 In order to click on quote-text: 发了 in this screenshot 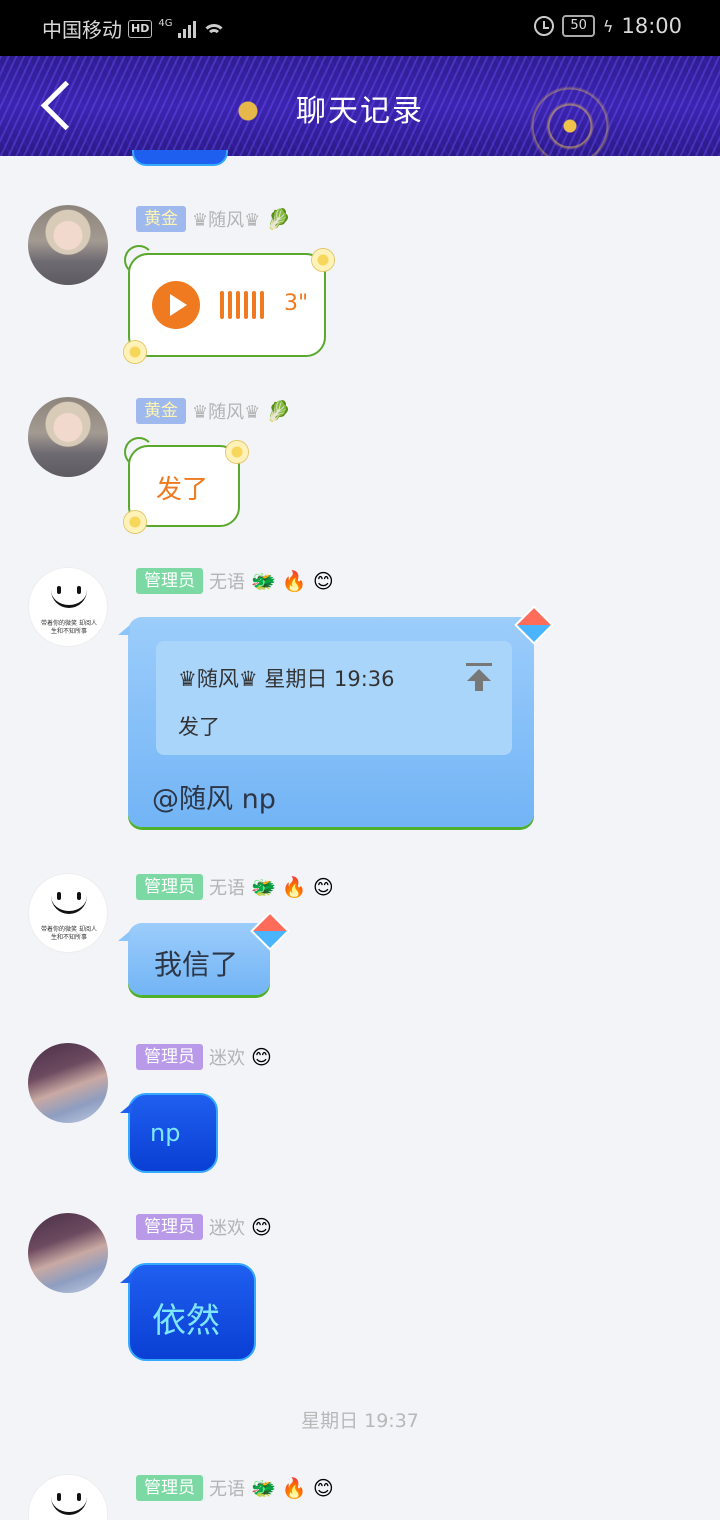, I will do `click(199, 727)`.